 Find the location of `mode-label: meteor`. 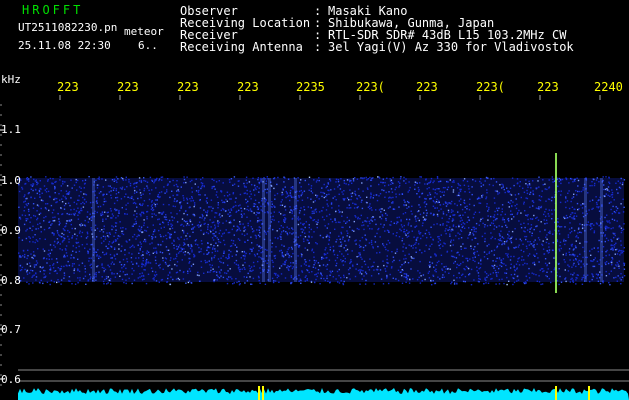

mode-label: meteor is located at coordinates (144, 31).